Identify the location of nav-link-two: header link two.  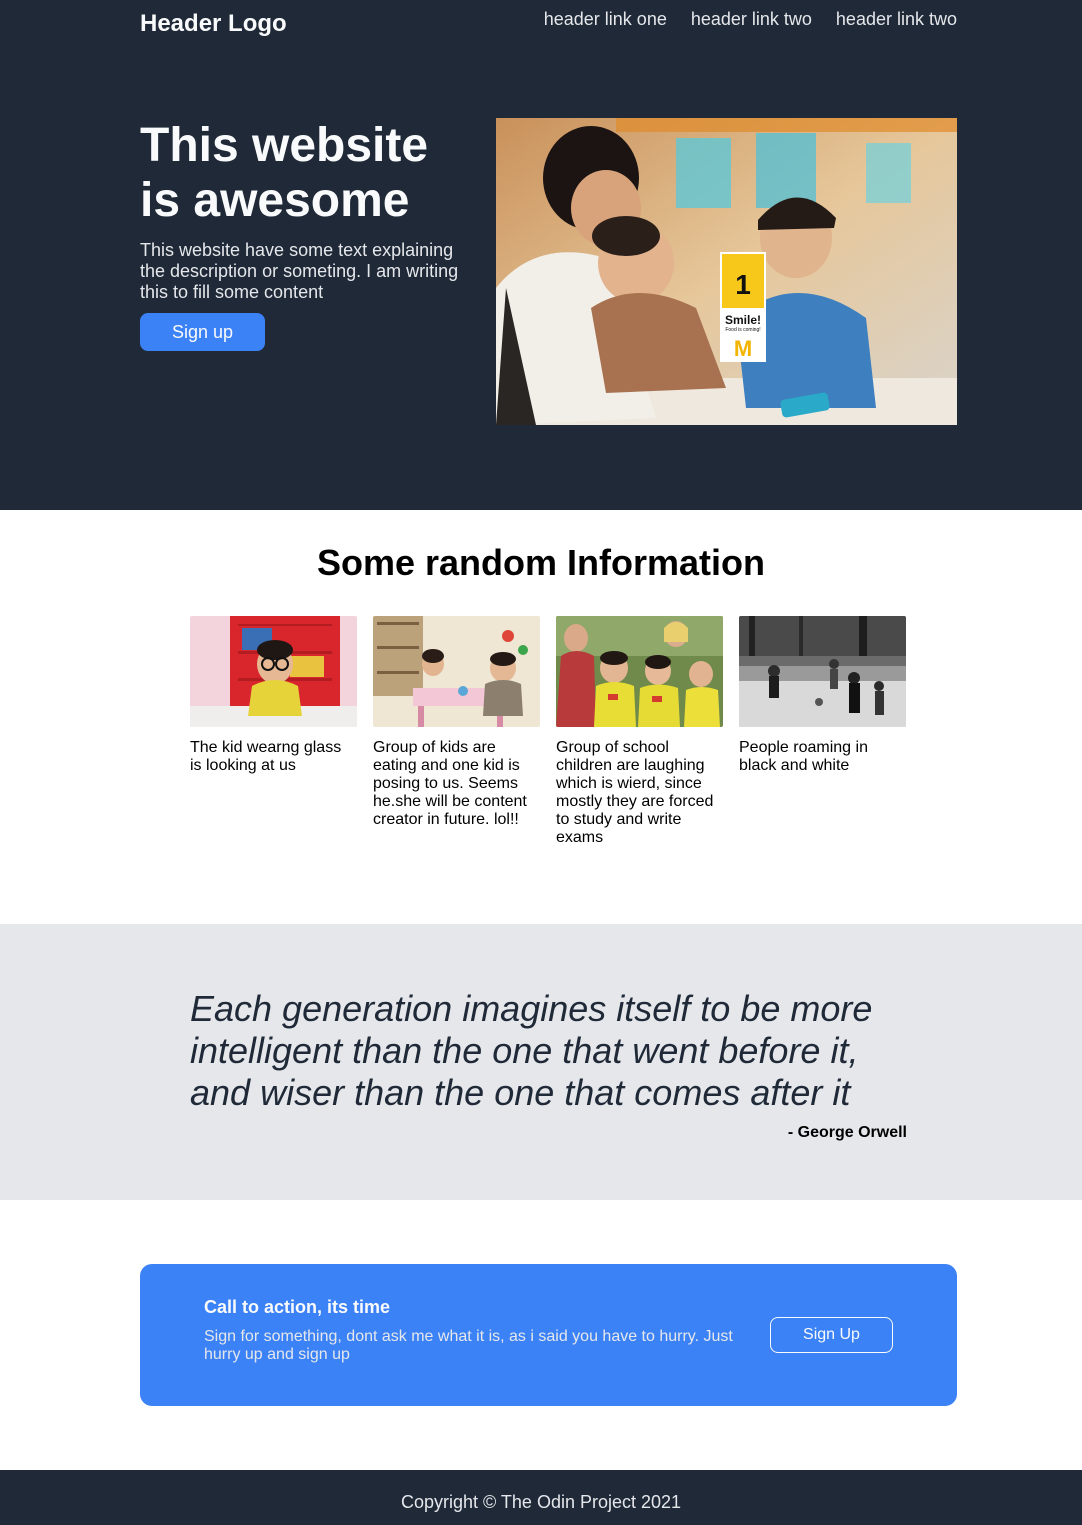
(751, 19).